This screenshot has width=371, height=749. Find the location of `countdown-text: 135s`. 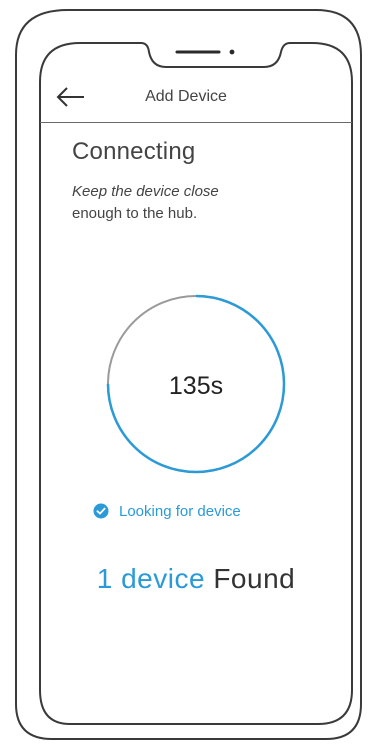

countdown-text: 135s is located at coordinates (196, 386).